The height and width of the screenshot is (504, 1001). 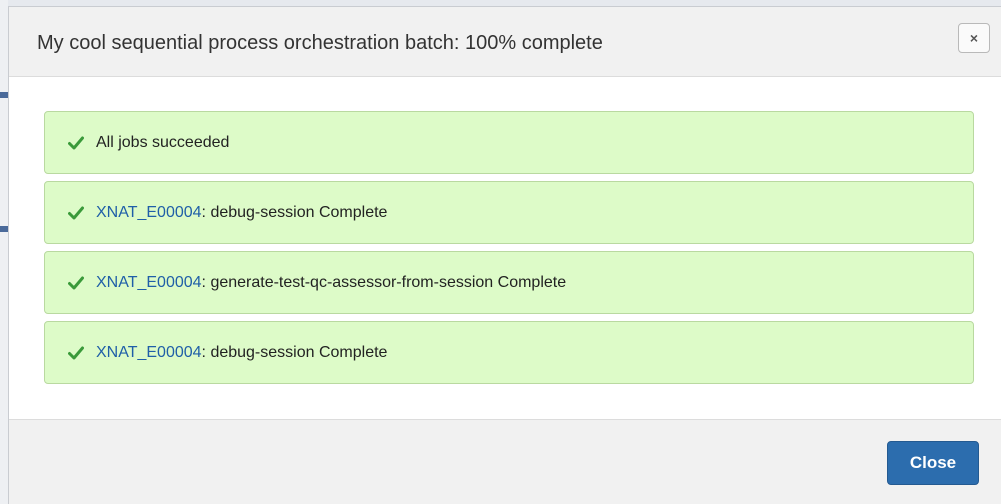 What do you see at coordinates (974, 38) in the screenshot?
I see `close-icon: ×` at bounding box center [974, 38].